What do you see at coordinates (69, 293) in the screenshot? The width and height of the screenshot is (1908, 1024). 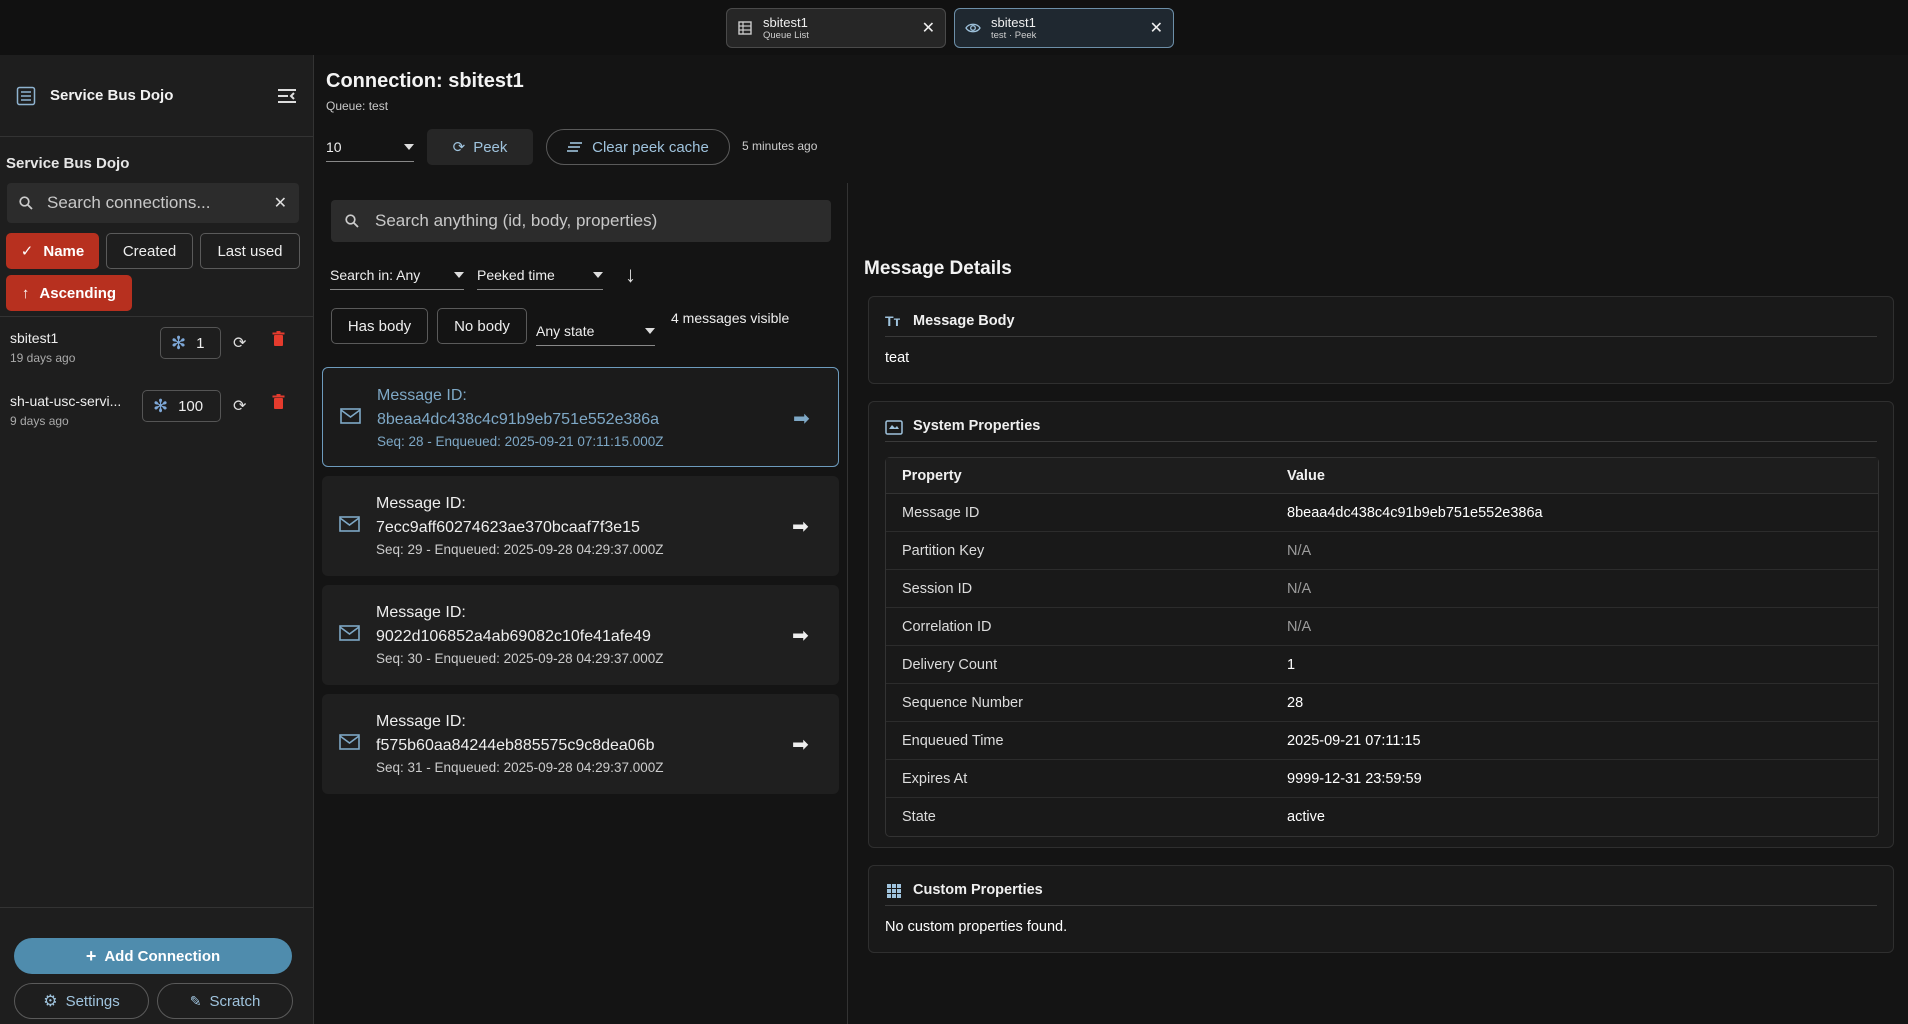 I see `sort-order-chip: ↑ Ascending` at bounding box center [69, 293].